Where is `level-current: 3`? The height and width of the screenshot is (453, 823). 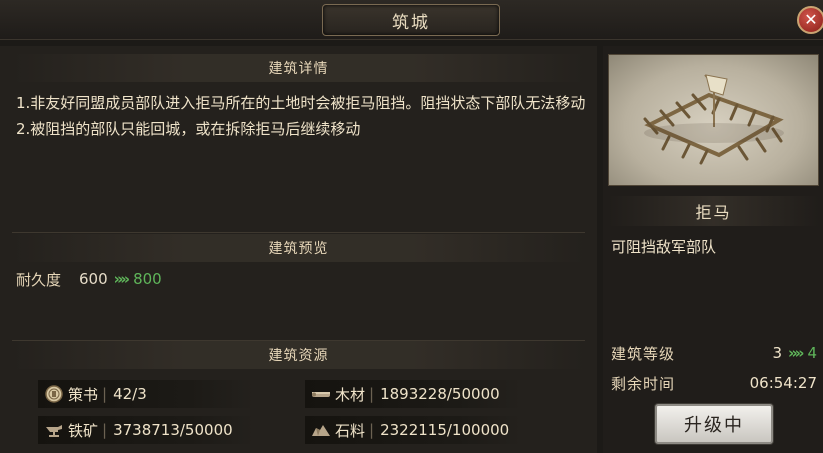 level-current: 3 is located at coordinates (777, 353).